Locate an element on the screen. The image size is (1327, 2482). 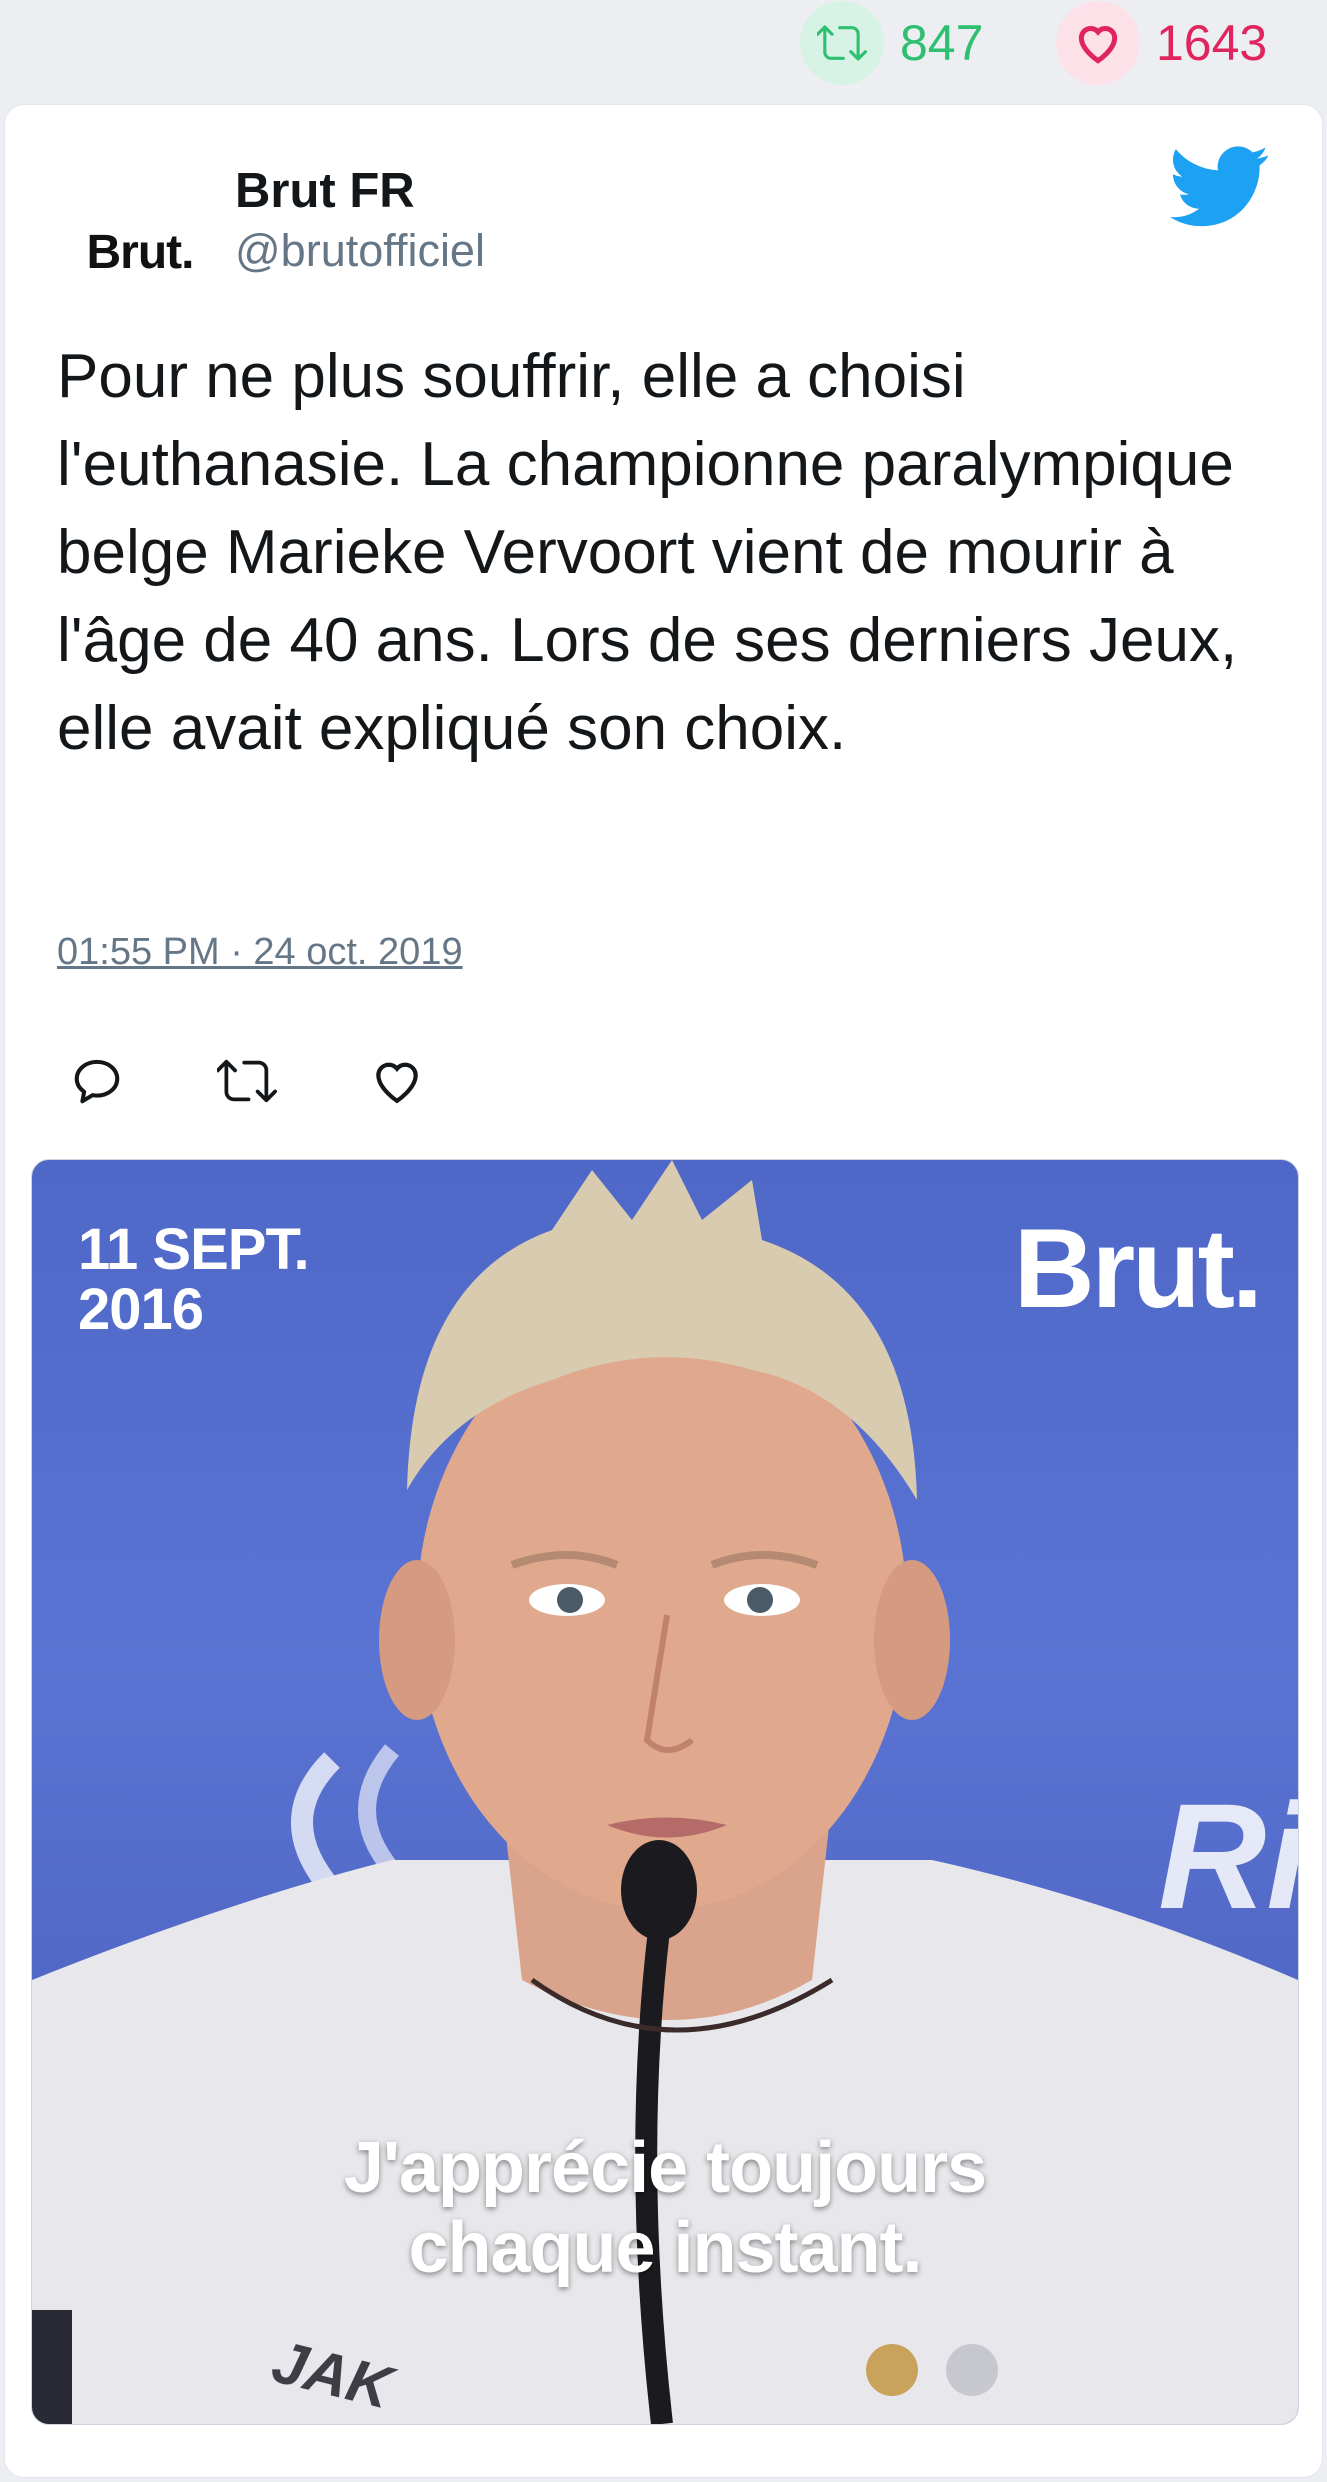
video-caption: J'apprécie toujours chaque instant. is located at coordinates (665, 2208).